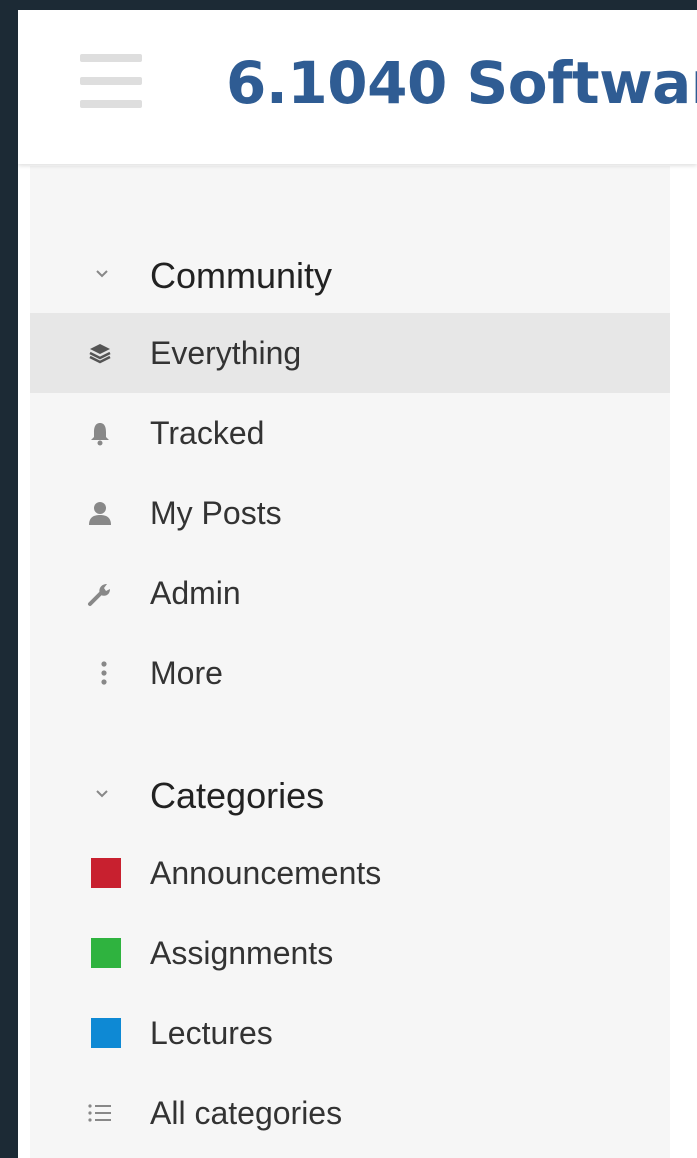 The width and height of the screenshot is (697, 1158). Describe the element at coordinates (100, 513) in the screenshot. I see `user-icon` at that location.